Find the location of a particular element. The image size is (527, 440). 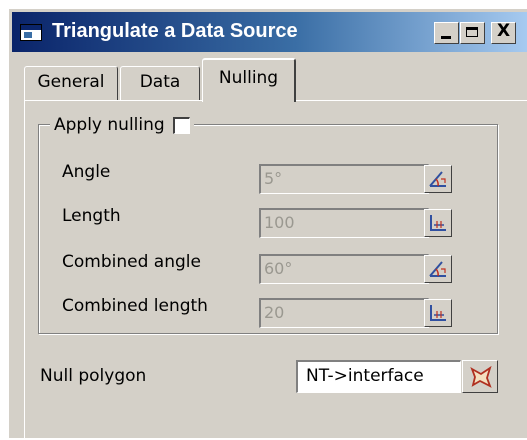

combined-length-pick-button is located at coordinates (438, 313).